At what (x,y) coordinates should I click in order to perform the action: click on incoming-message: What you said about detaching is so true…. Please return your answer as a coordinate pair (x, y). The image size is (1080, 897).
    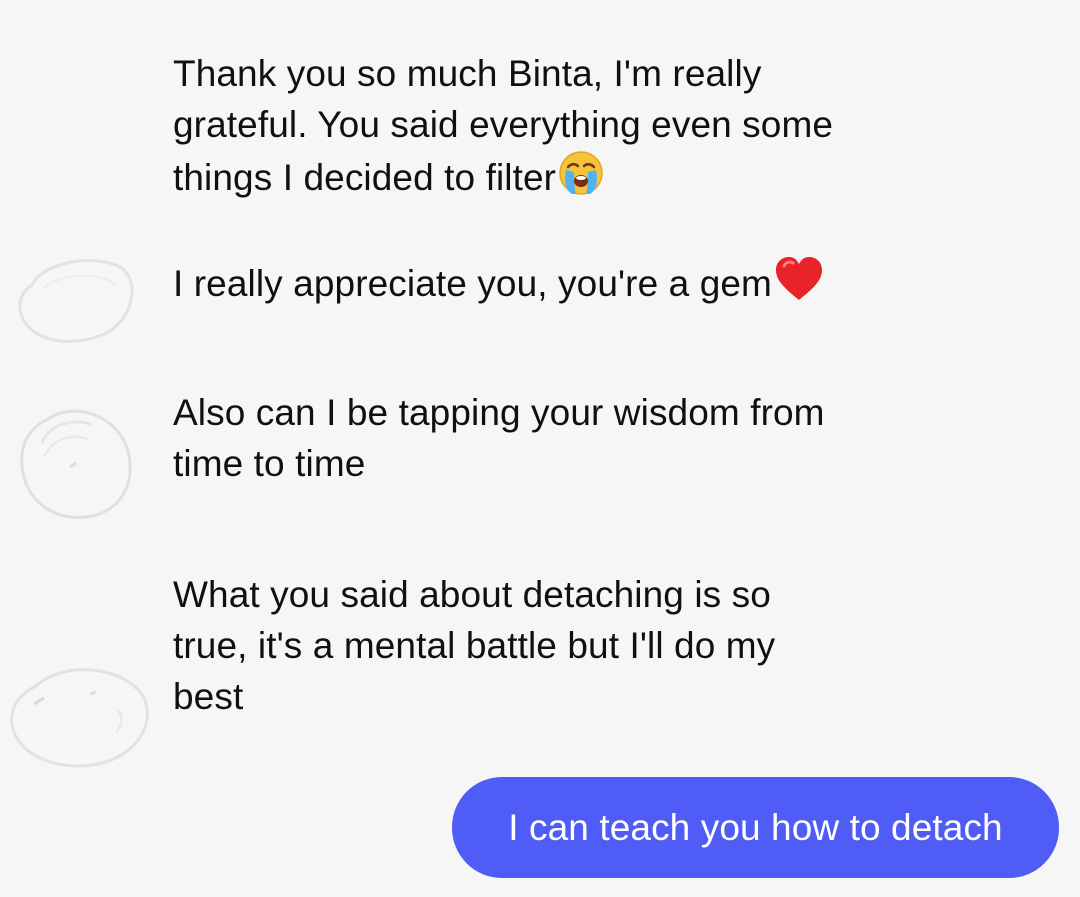
    Looking at the image, I should click on (474, 645).